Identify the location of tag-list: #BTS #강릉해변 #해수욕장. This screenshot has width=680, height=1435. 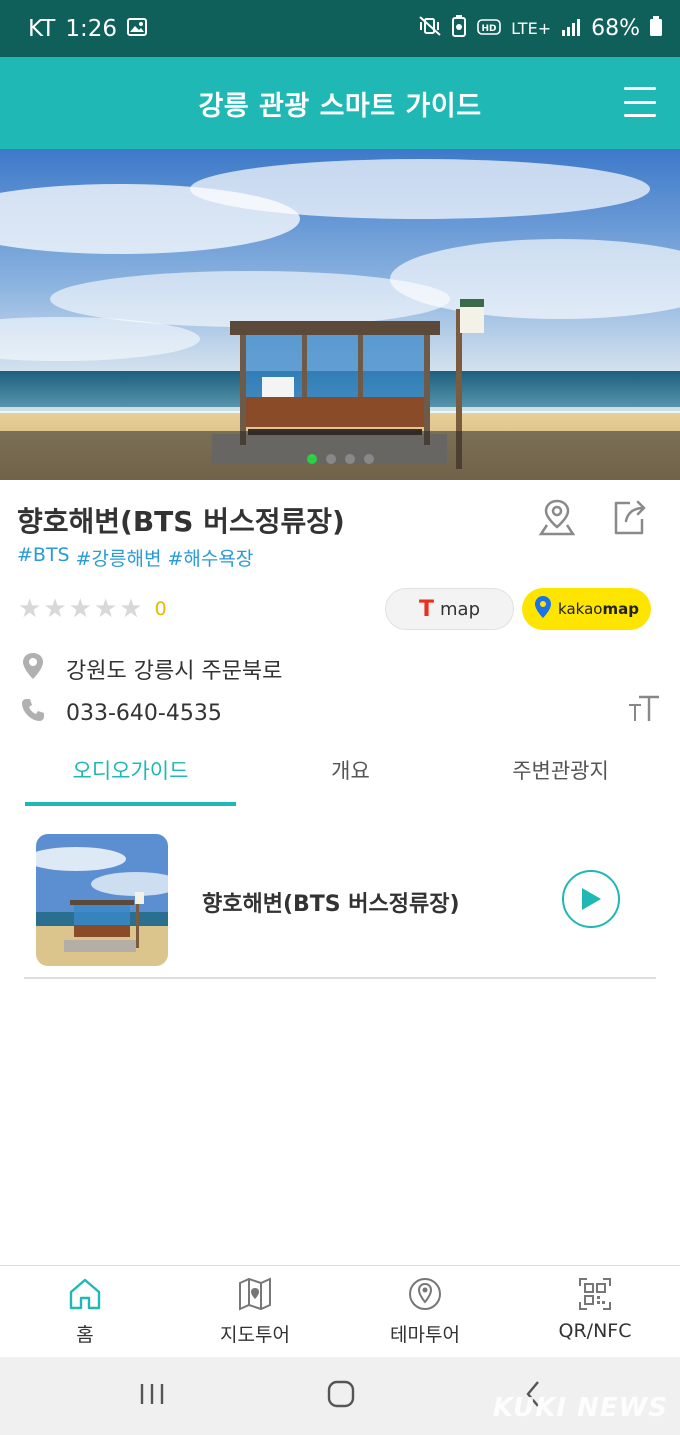
(135, 557).